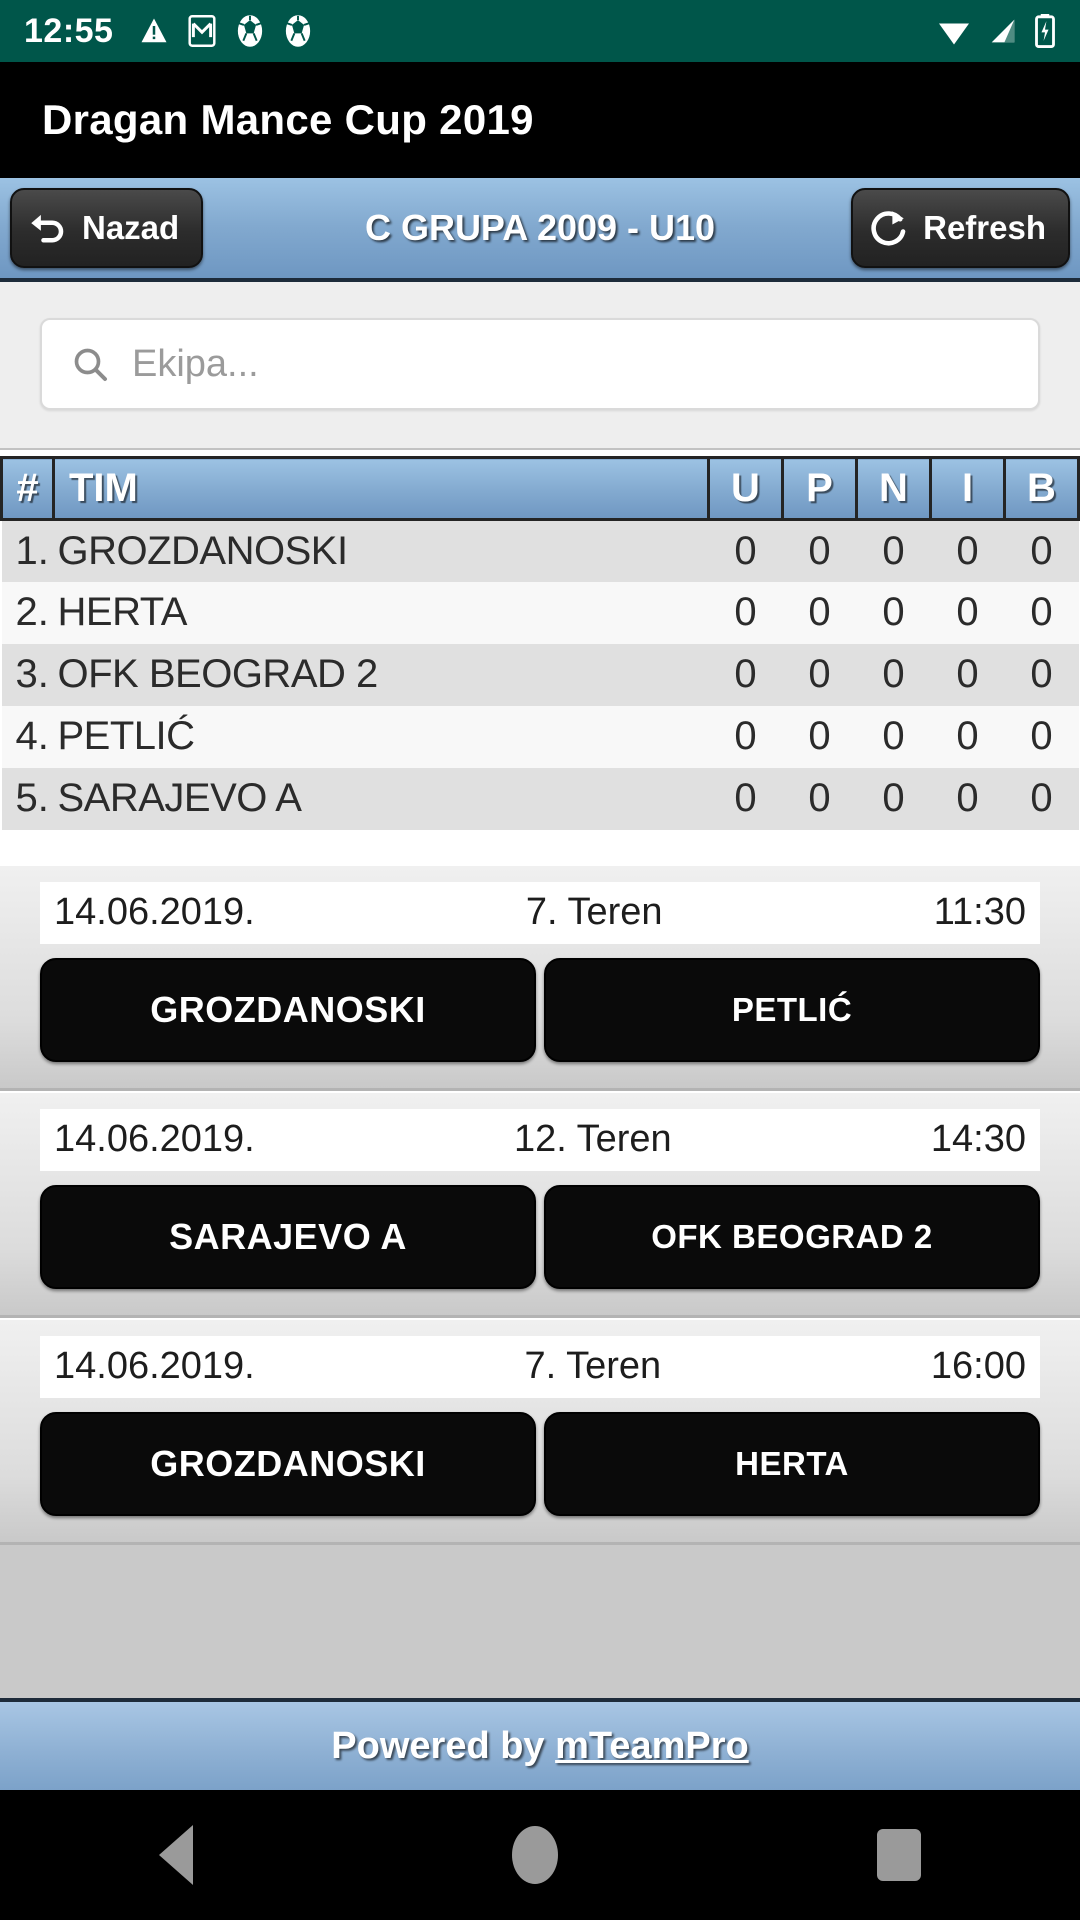 The image size is (1080, 1920). Describe the element at coordinates (288, 1236) in the screenshot. I see `home-team-button: SARAJEVO A` at that location.